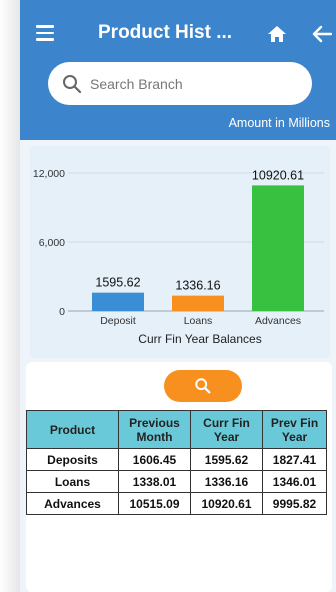  Describe the element at coordinates (294, 429) in the screenshot. I see `column-header: Prev Fin Year` at that location.